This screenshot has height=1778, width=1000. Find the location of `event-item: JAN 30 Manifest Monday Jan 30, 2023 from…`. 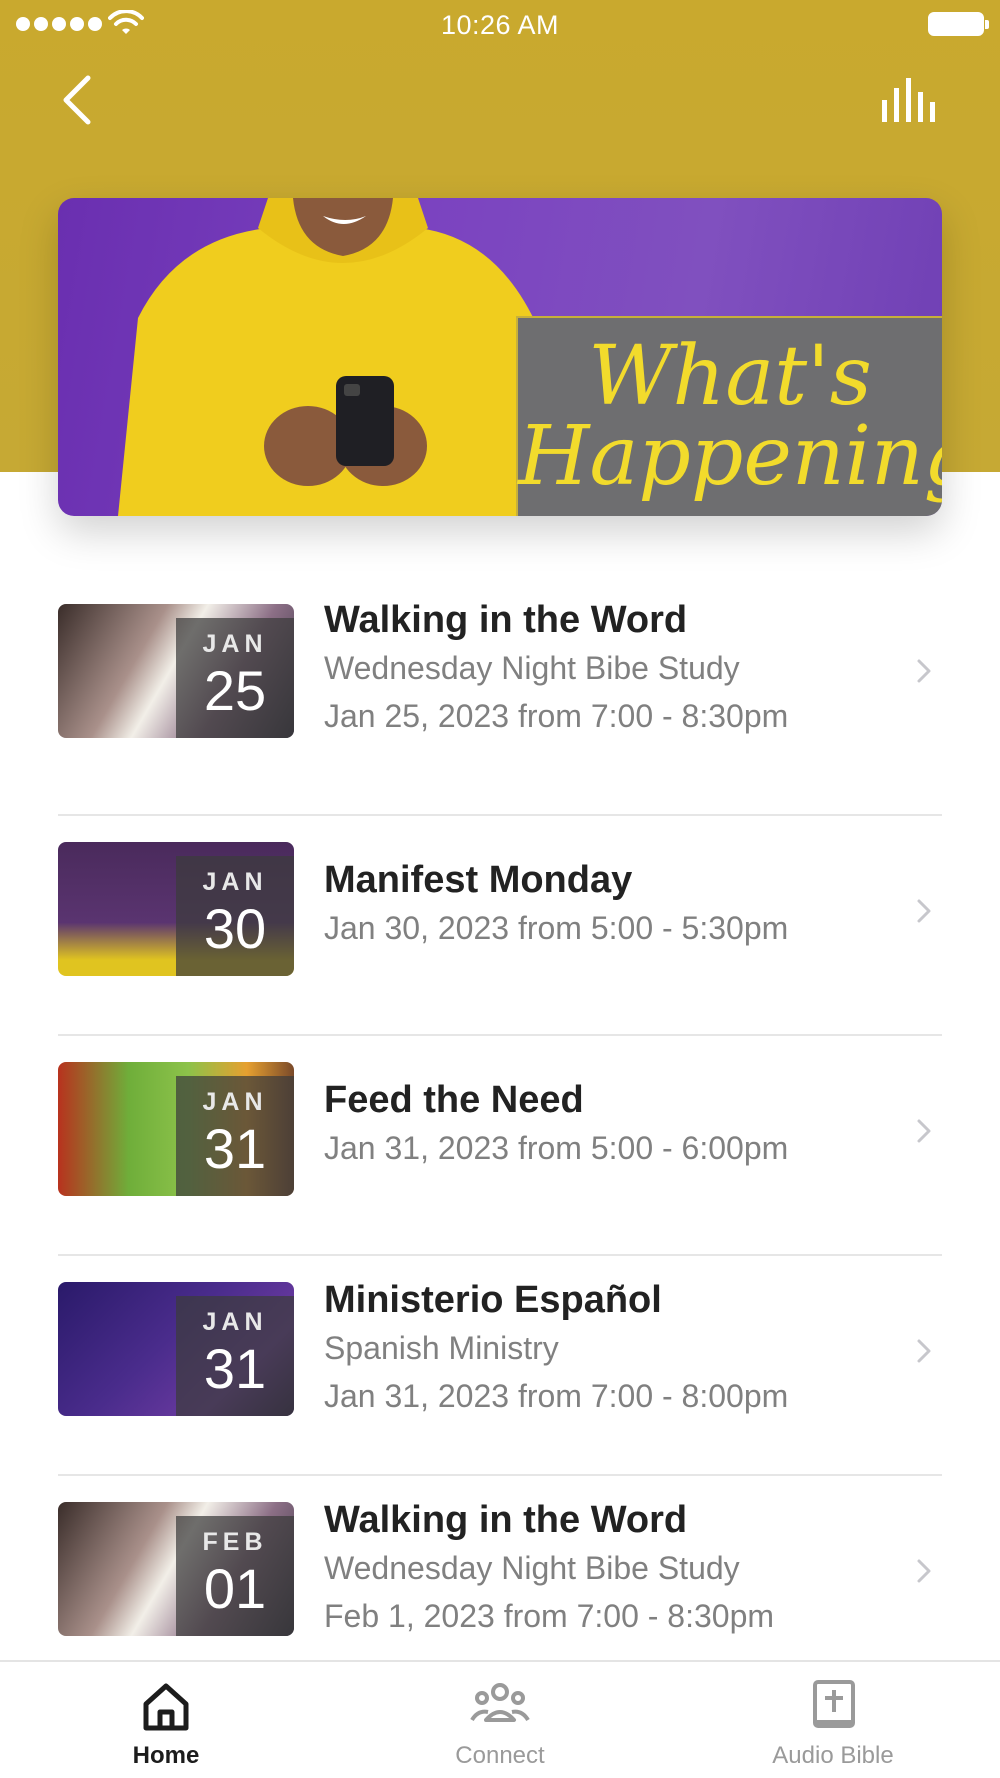

event-item: JAN 30 Manifest Monday Jan 30, 2023 from… is located at coordinates (500, 926).